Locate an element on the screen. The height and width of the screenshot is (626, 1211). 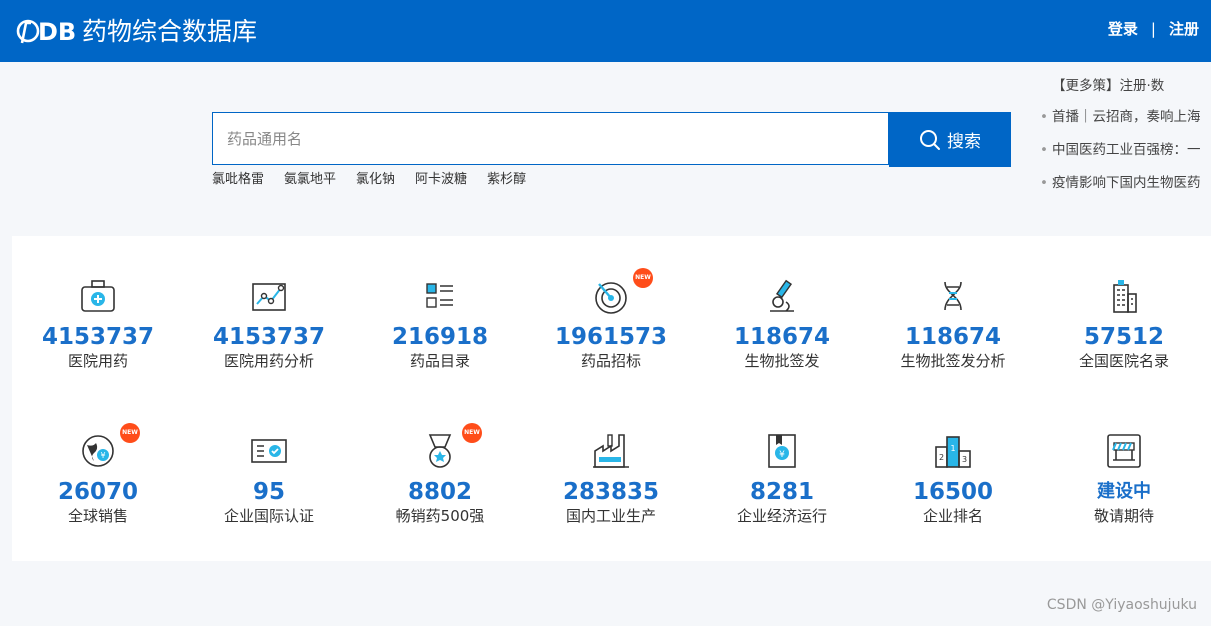
svg-text: 3 is located at coordinates (964, 459).